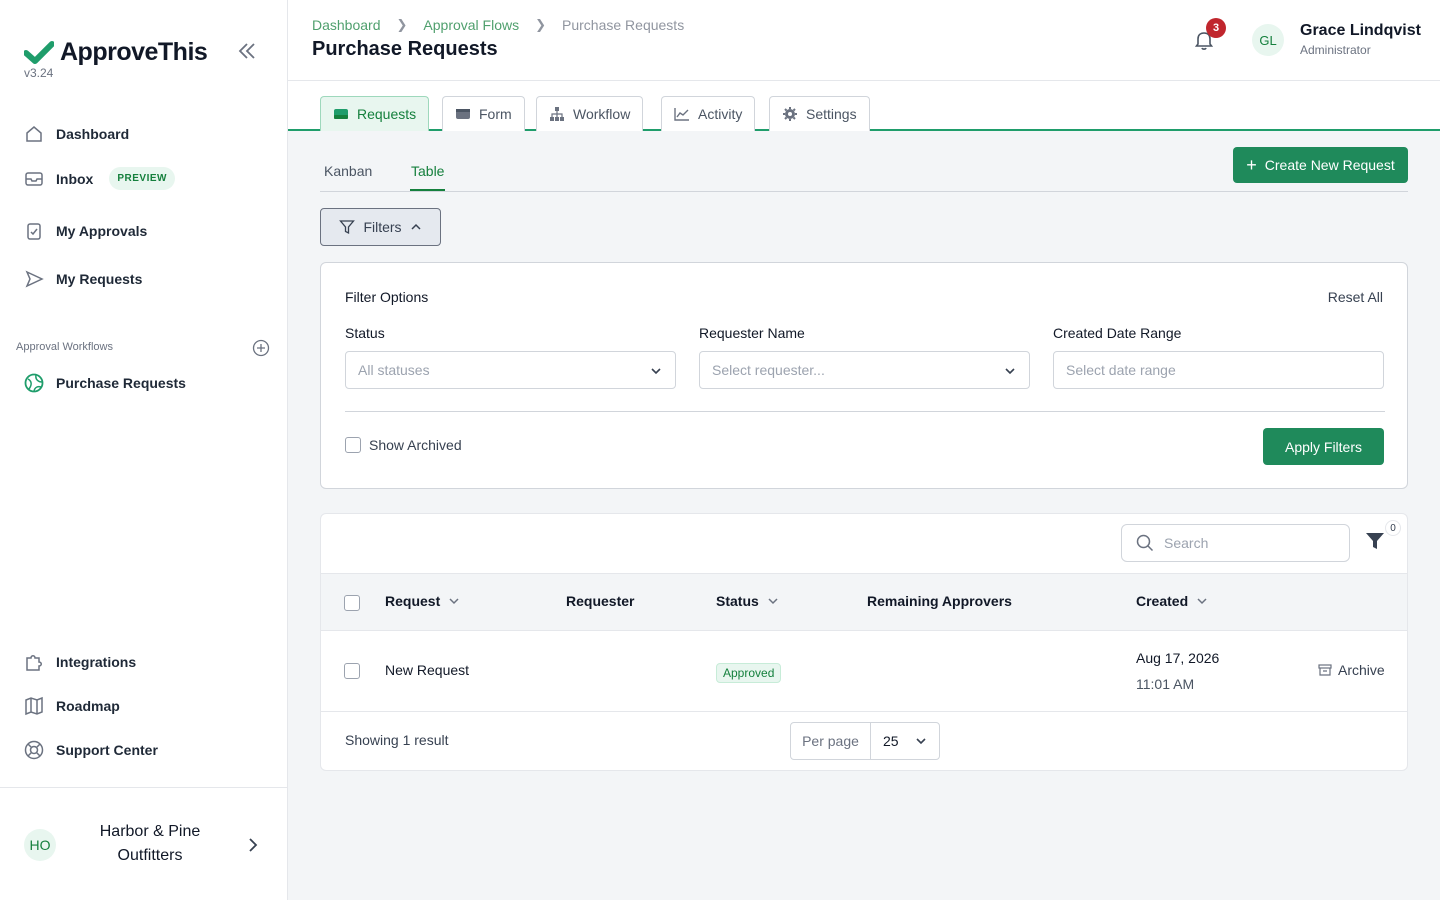 The height and width of the screenshot is (900, 1440). Describe the element at coordinates (790, 114) in the screenshot. I see `gear-icon` at that location.